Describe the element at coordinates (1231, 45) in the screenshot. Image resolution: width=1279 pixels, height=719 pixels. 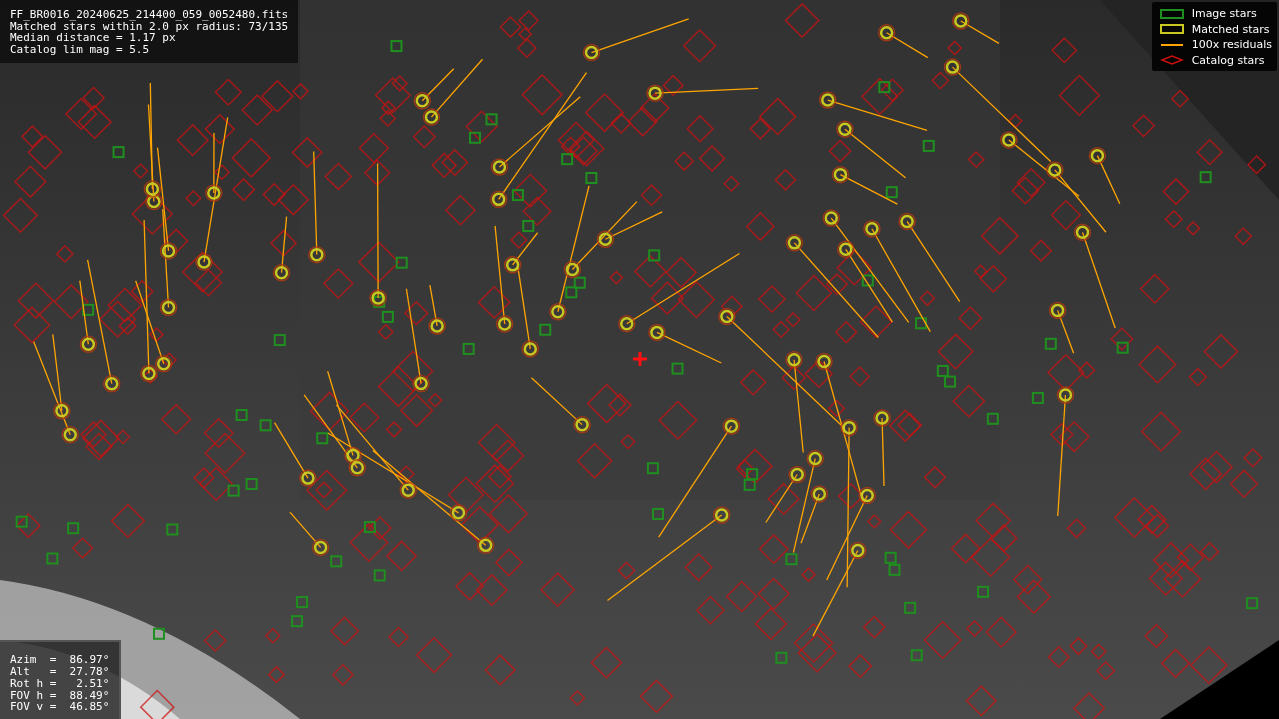
I see `legend-label: 100x residuals` at that location.